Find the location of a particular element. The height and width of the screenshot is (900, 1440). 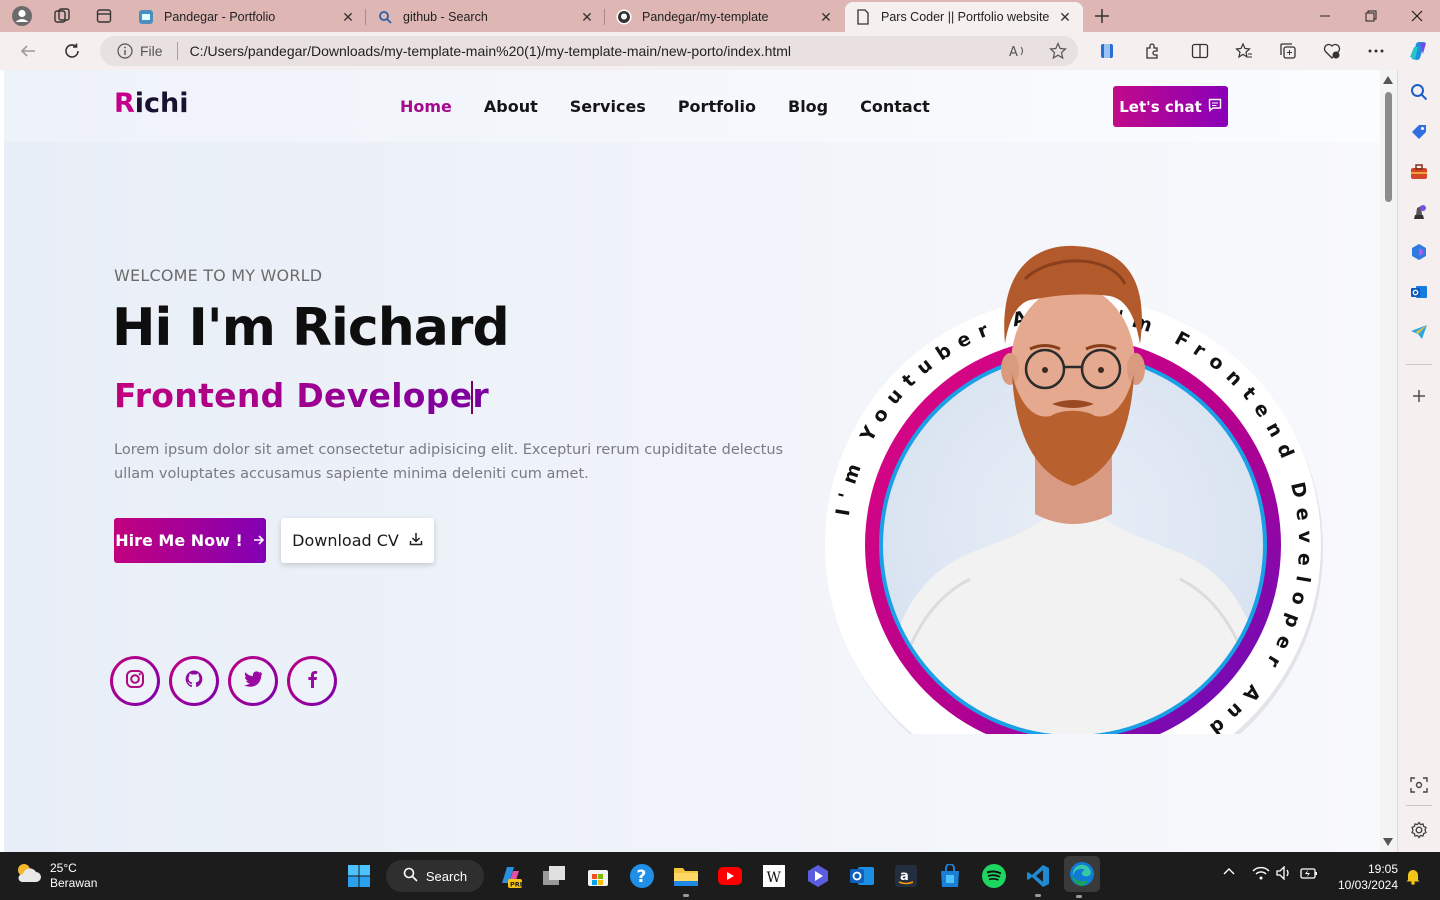

nav-home: Home is located at coordinates (426, 106).